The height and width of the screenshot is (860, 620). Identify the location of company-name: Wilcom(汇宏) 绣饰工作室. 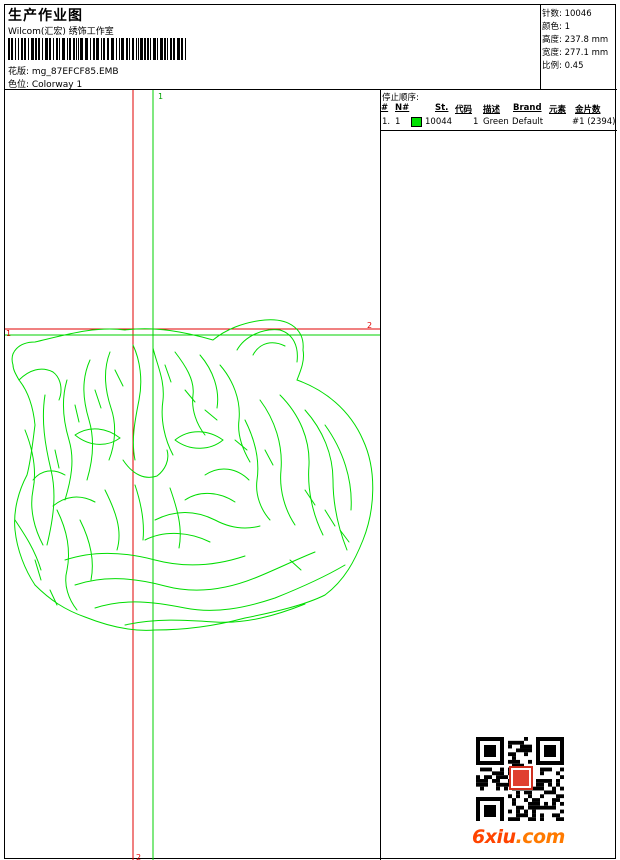
(61, 32).